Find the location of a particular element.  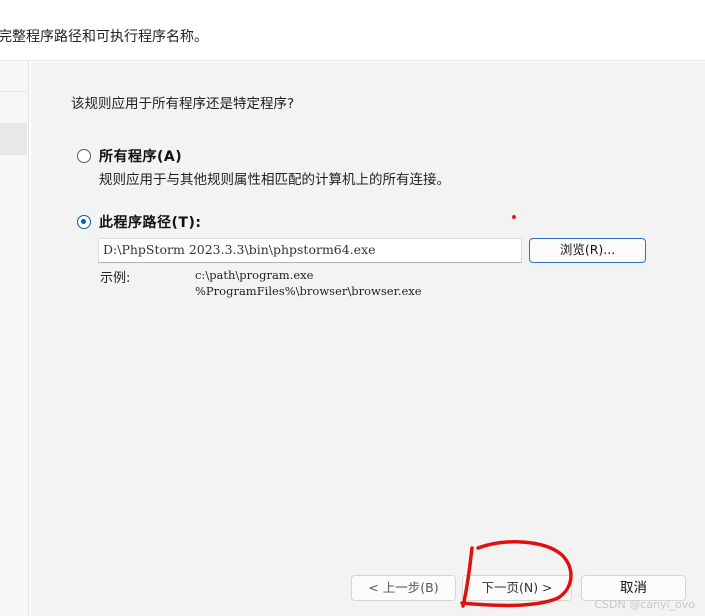

example-path-1: c:\path\program.exe is located at coordinates (254, 275).